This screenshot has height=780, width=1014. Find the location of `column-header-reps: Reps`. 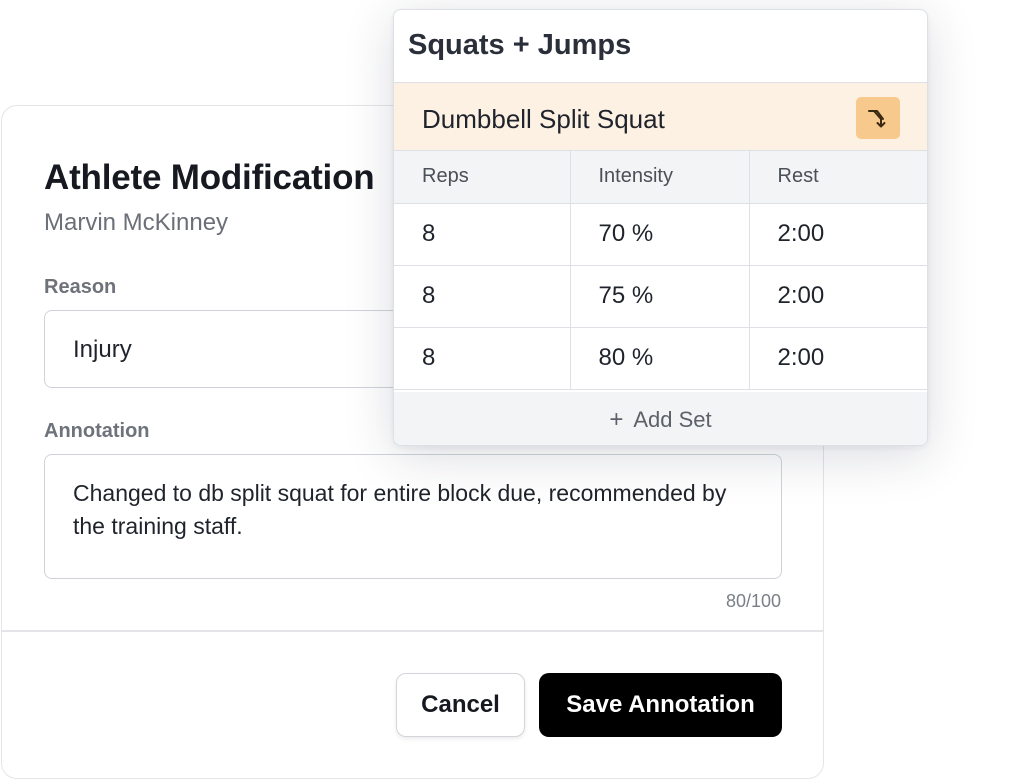

column-header-reps: Reps is located at coordinates (482, 177).